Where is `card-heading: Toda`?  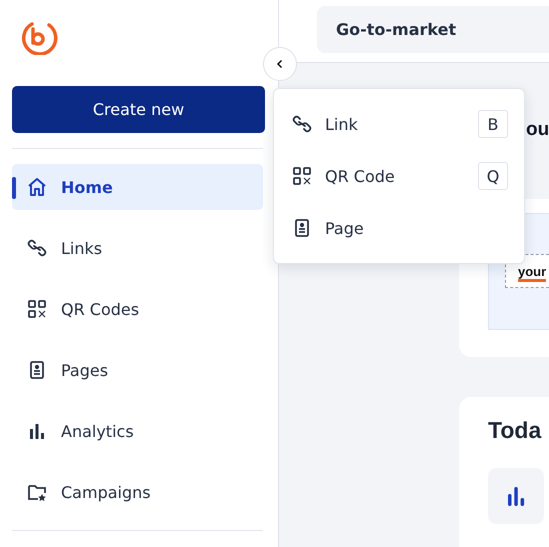
card-heading: Toda is located at coordinates (515, 430).